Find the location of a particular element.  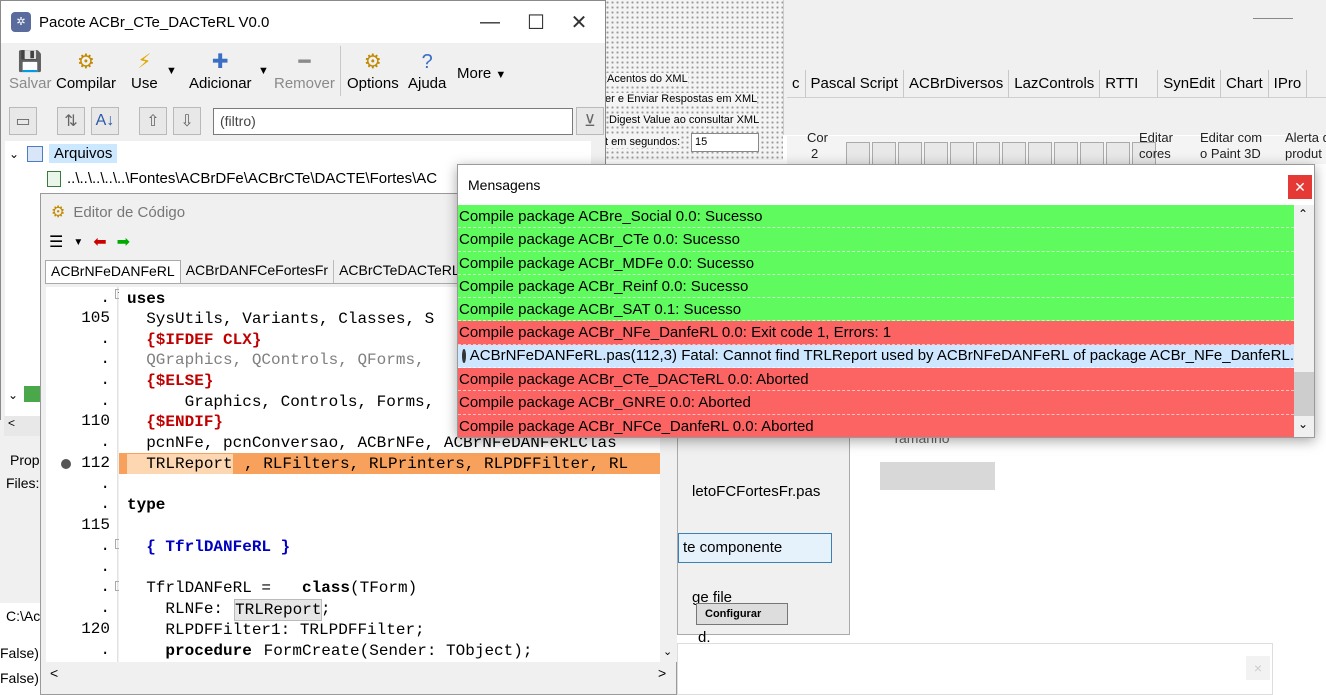

palette-tab-chart: Chart is located at coordinates (1245, 83).